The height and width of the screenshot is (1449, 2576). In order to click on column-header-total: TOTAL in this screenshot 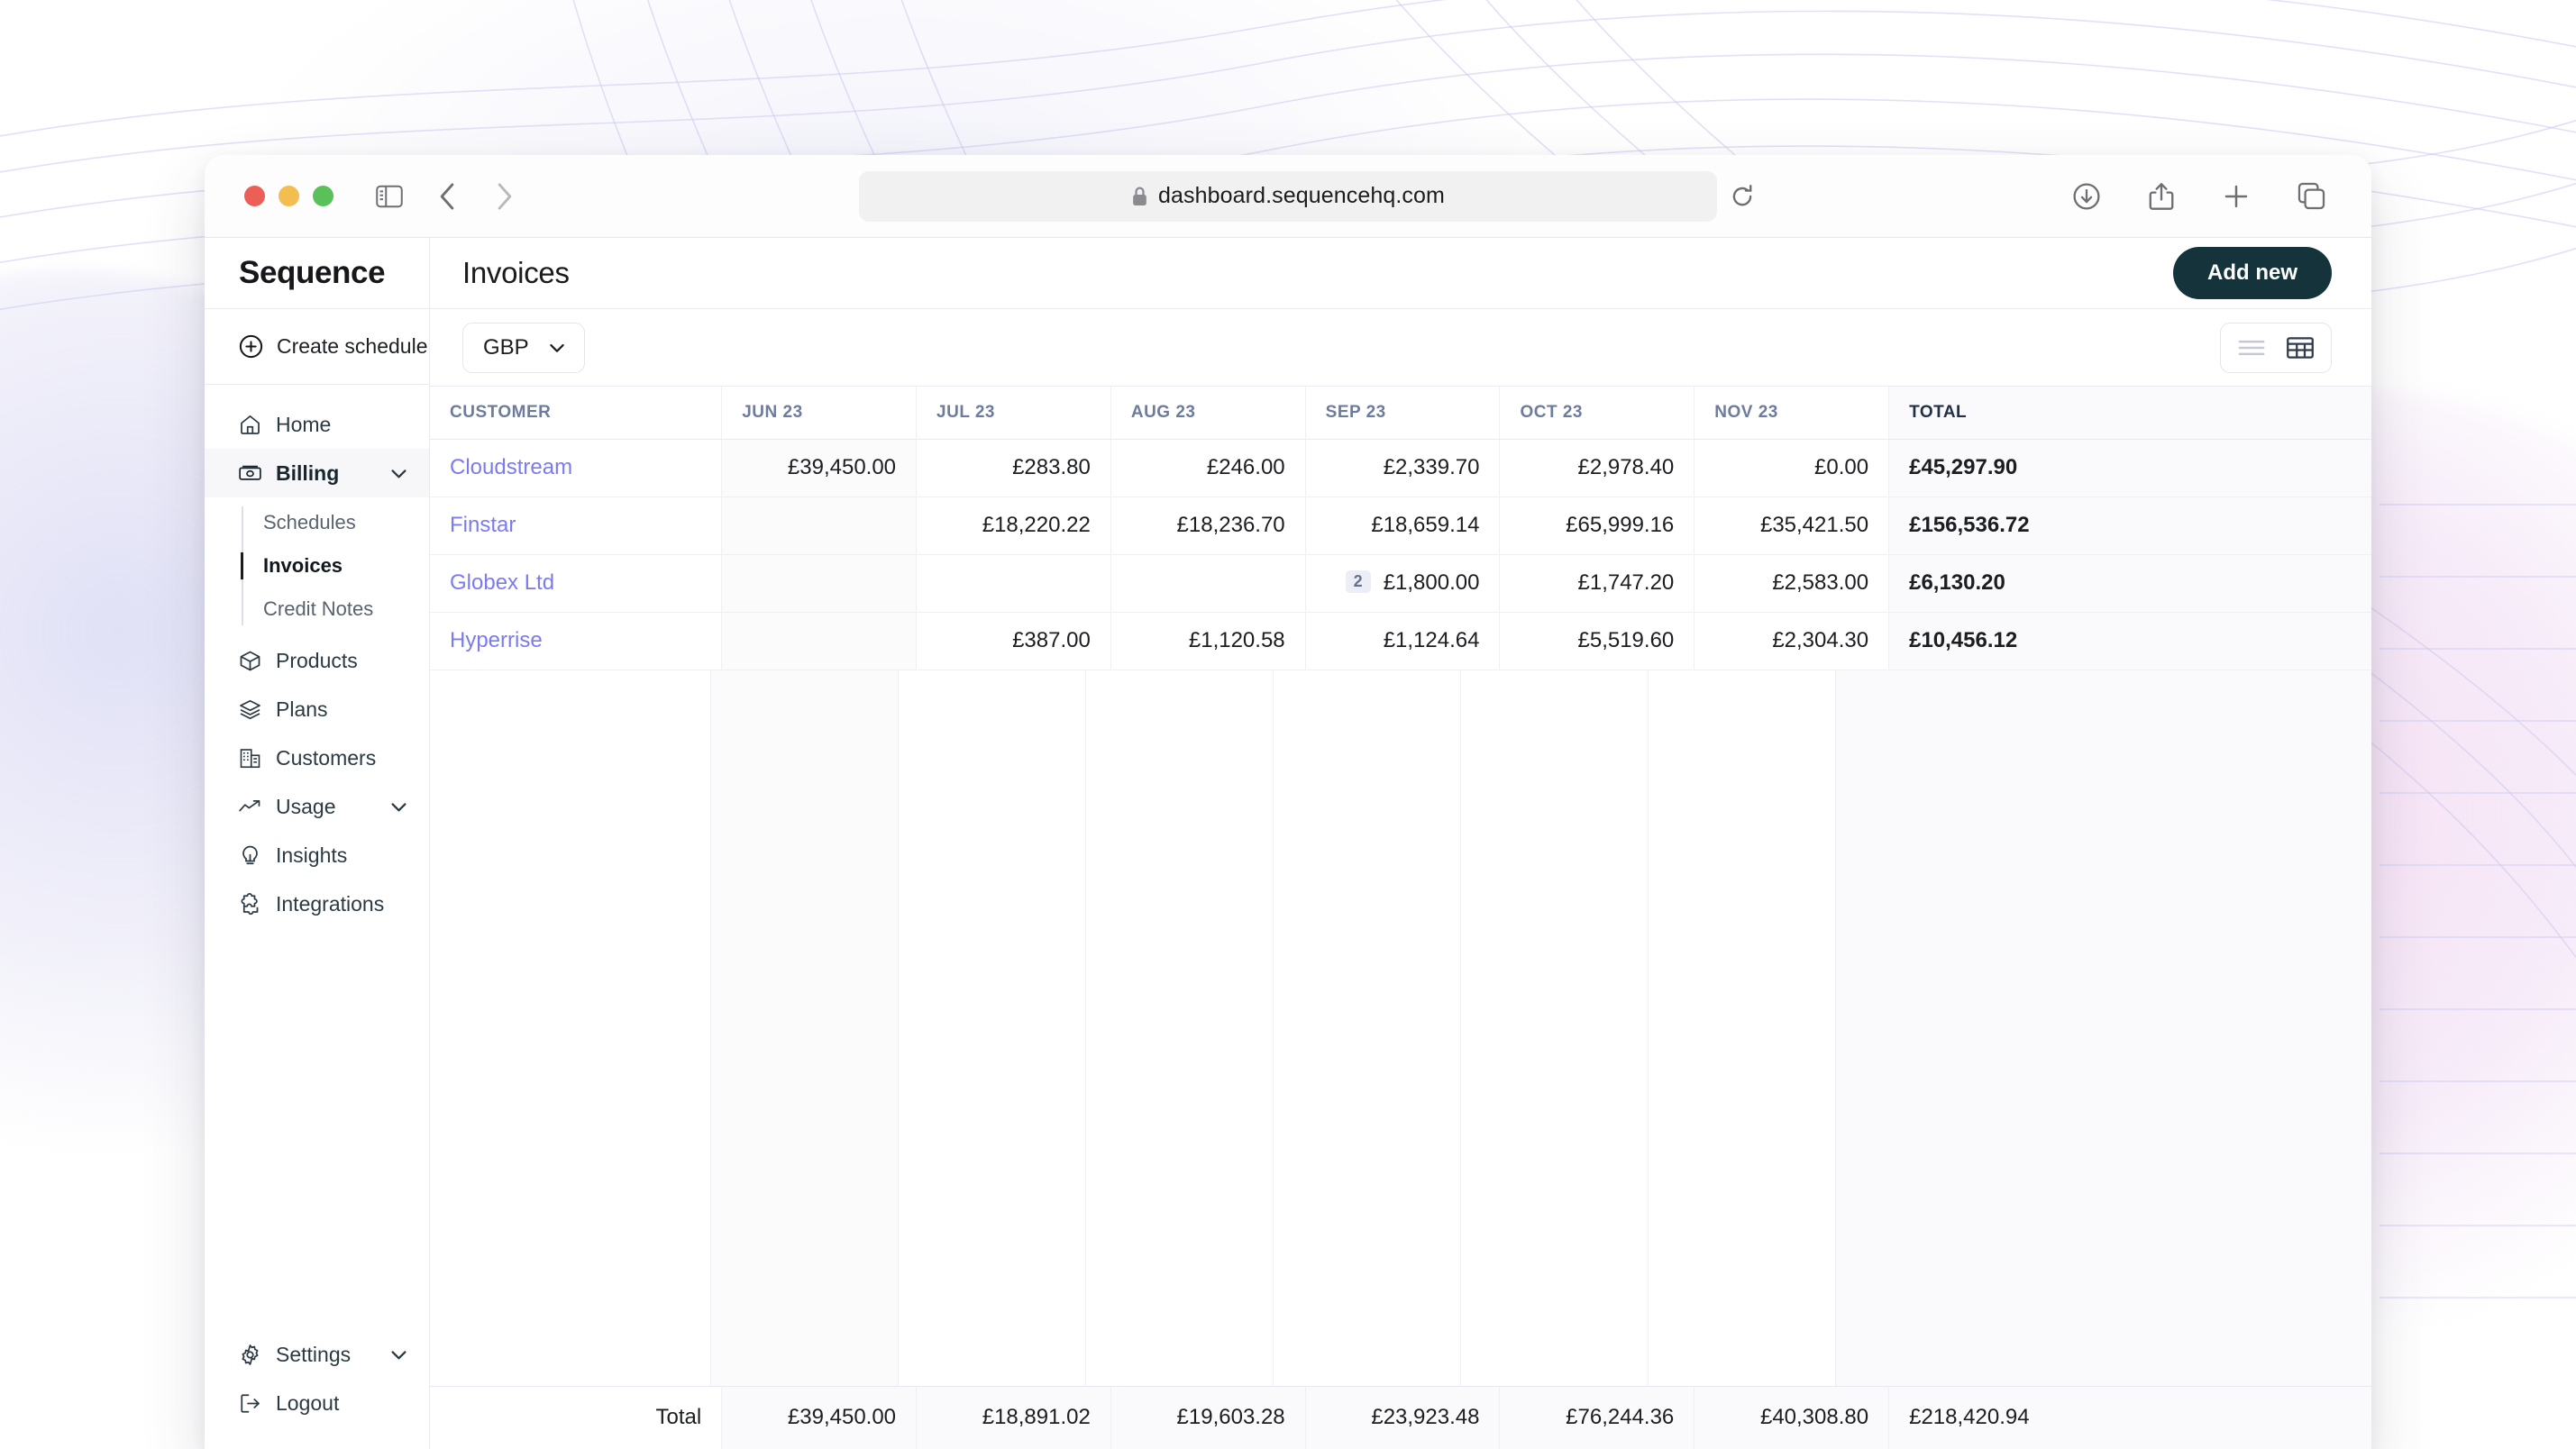, I will do `click(2129, 413)`.